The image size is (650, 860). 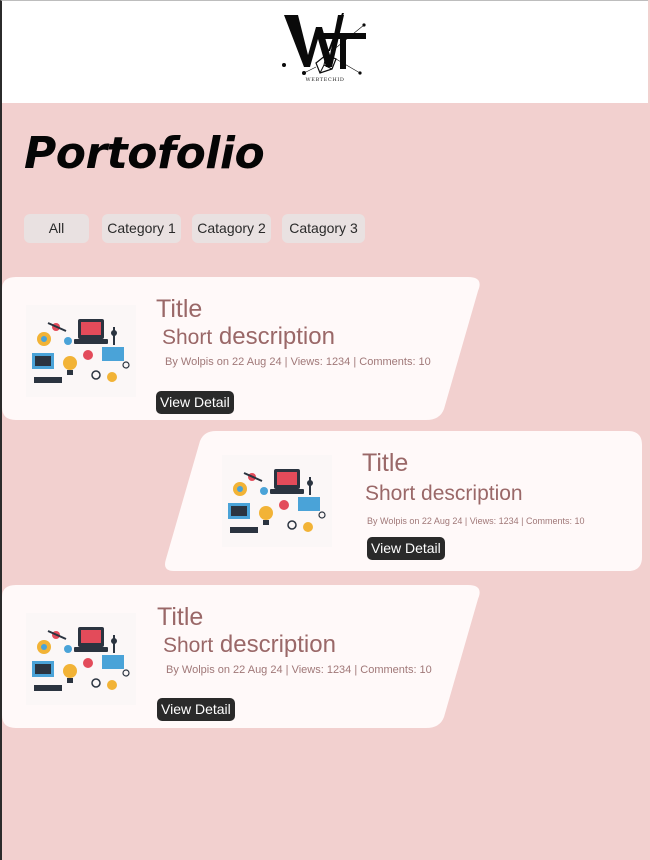 I want to click on brand-logo: WEBTECHID, so click(x=325, y=50).